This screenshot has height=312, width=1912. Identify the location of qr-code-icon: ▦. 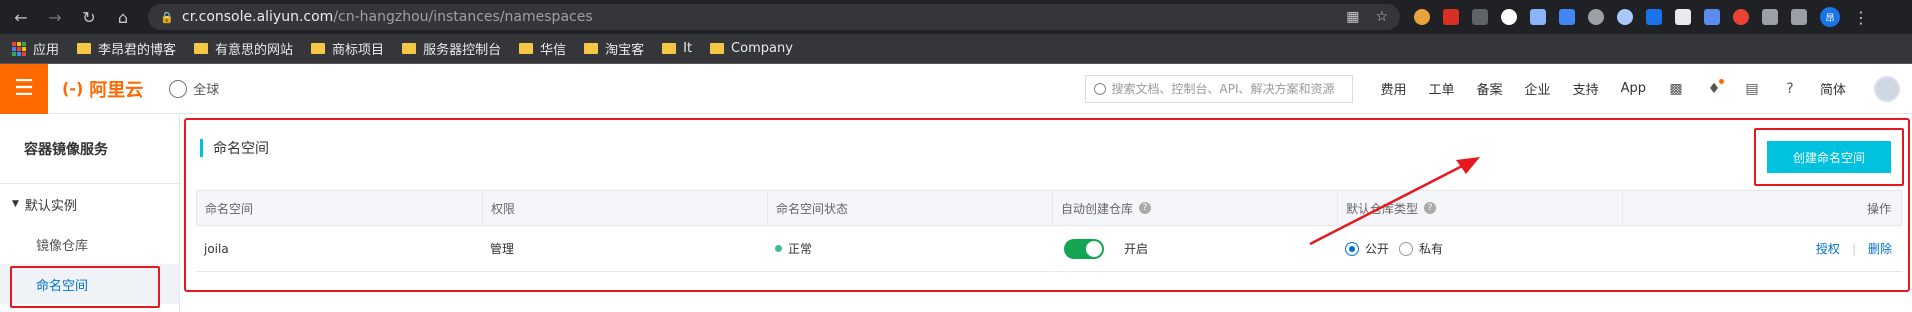
(1352, 17).